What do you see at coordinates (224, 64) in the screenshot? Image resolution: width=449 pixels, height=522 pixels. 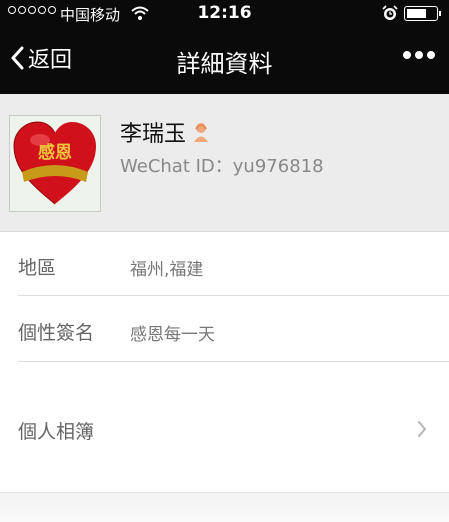 I see `page-title: 詳細資料` at bounding box center [224, 64].